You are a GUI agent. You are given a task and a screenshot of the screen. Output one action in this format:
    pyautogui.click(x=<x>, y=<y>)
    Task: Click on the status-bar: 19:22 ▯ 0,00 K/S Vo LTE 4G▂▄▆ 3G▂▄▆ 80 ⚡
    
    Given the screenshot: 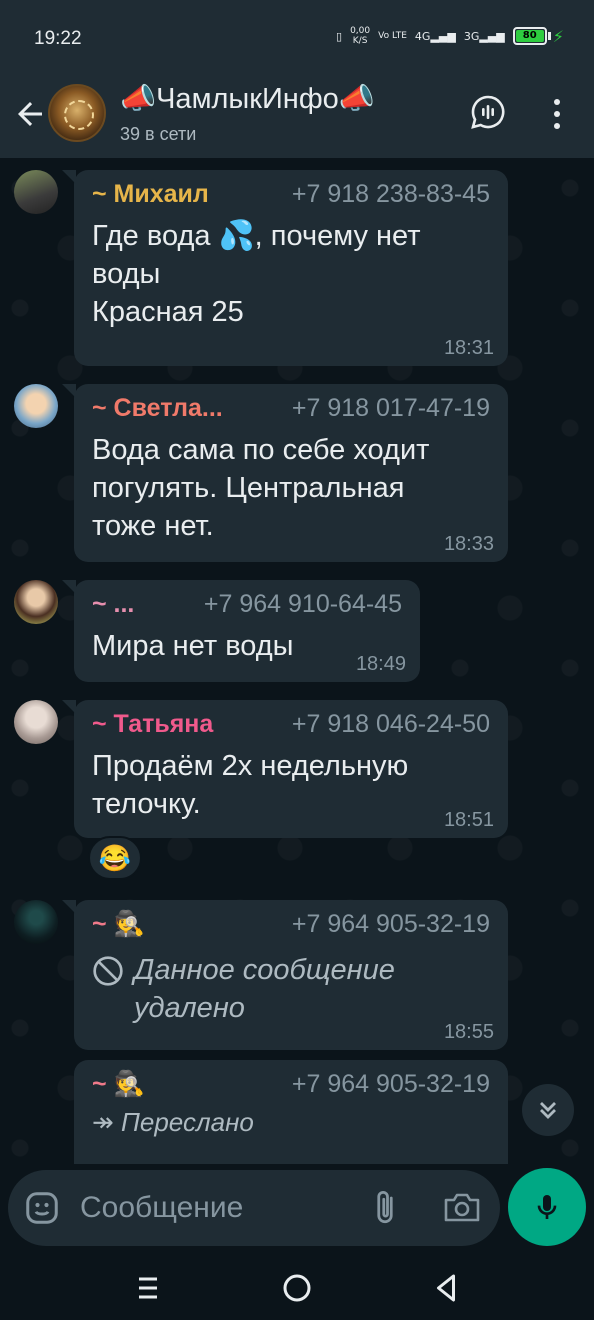 What is the action you would take?
    pyautogui.click(x=297, y=39)
    